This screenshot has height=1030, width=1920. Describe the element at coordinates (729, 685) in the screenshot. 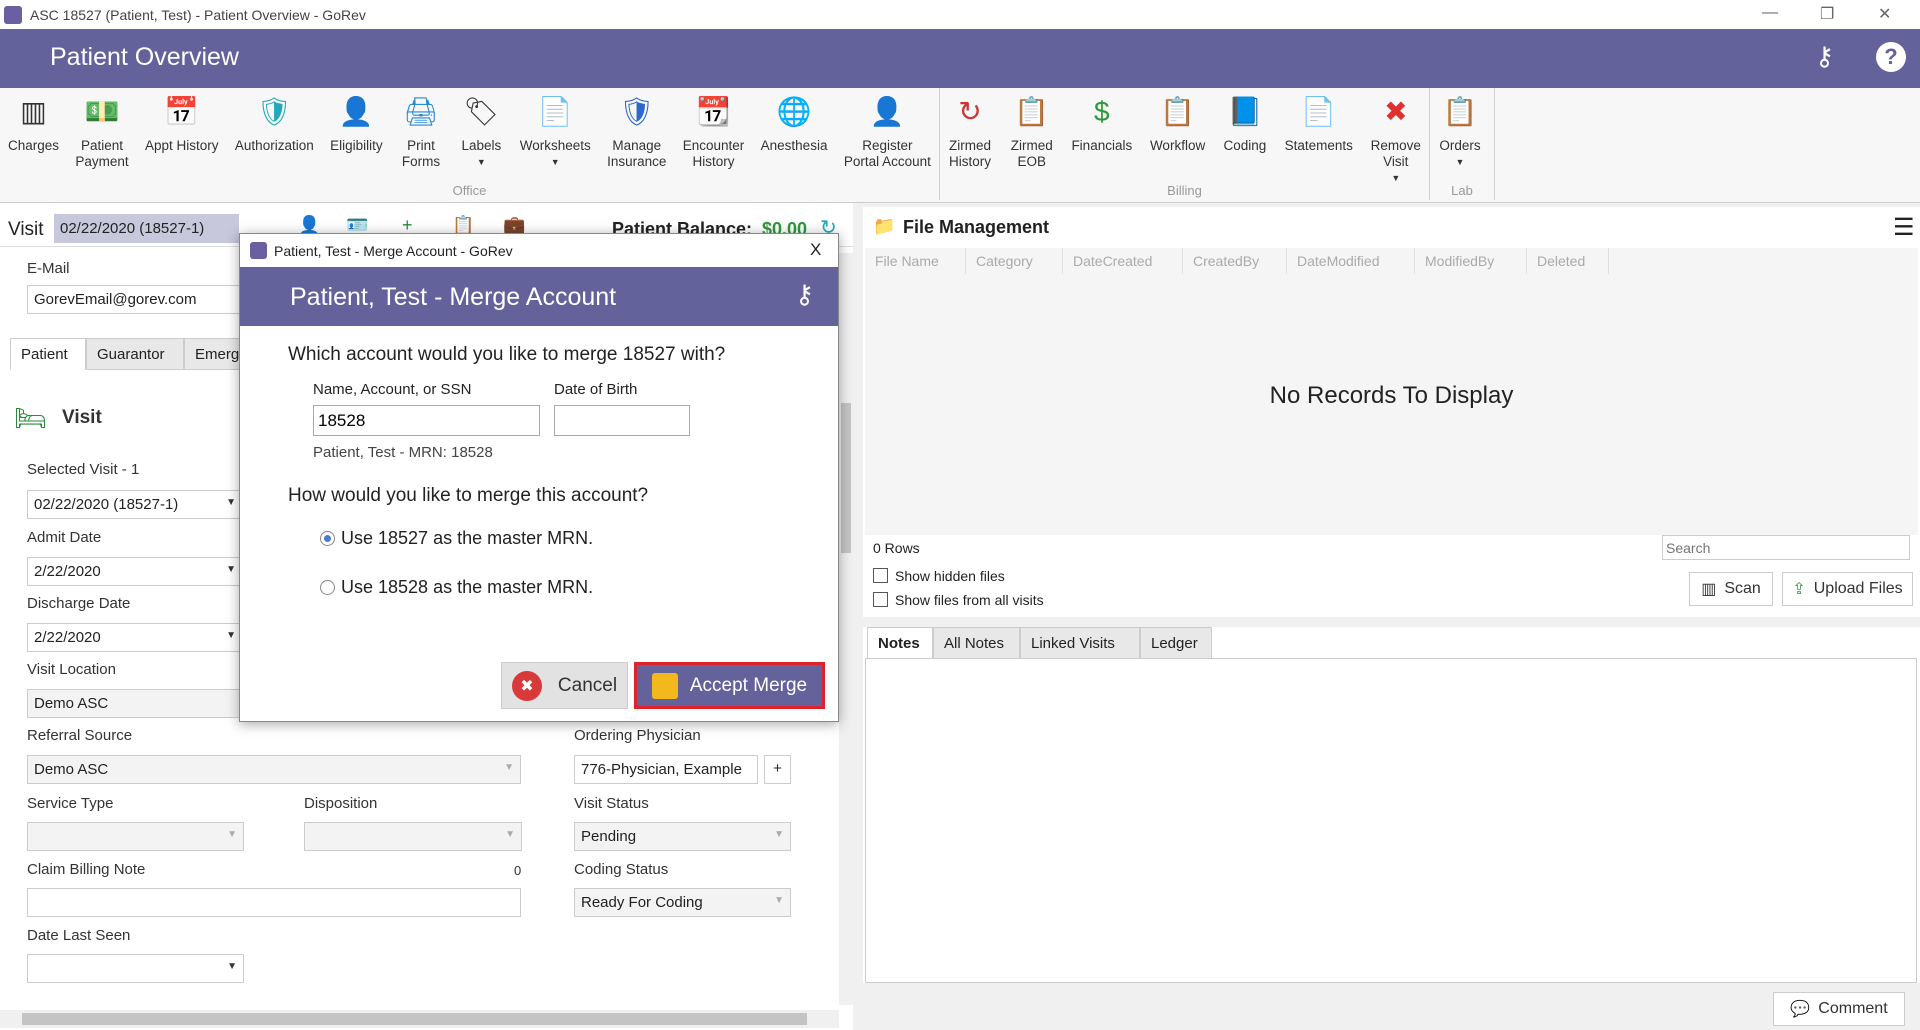

I see `accept-merge-button: Accept Merge` at that location.